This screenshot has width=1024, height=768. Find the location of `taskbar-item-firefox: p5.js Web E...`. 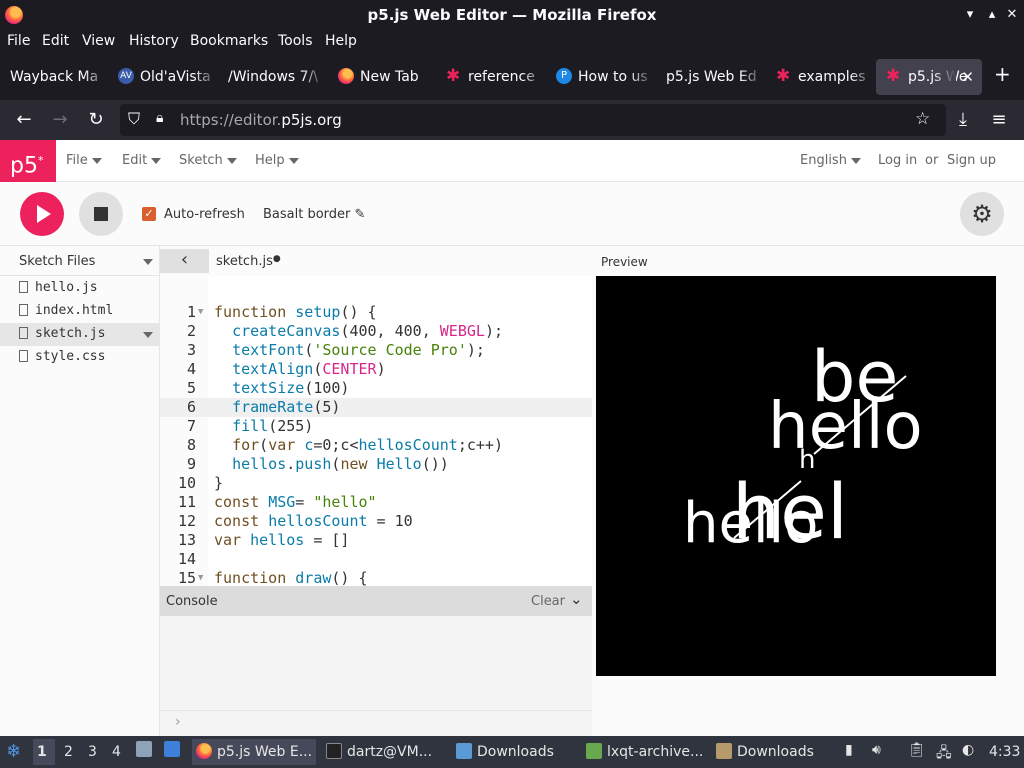

taskbar-item-firefox: p5.js Web E... is located at coordinates (254, 752).